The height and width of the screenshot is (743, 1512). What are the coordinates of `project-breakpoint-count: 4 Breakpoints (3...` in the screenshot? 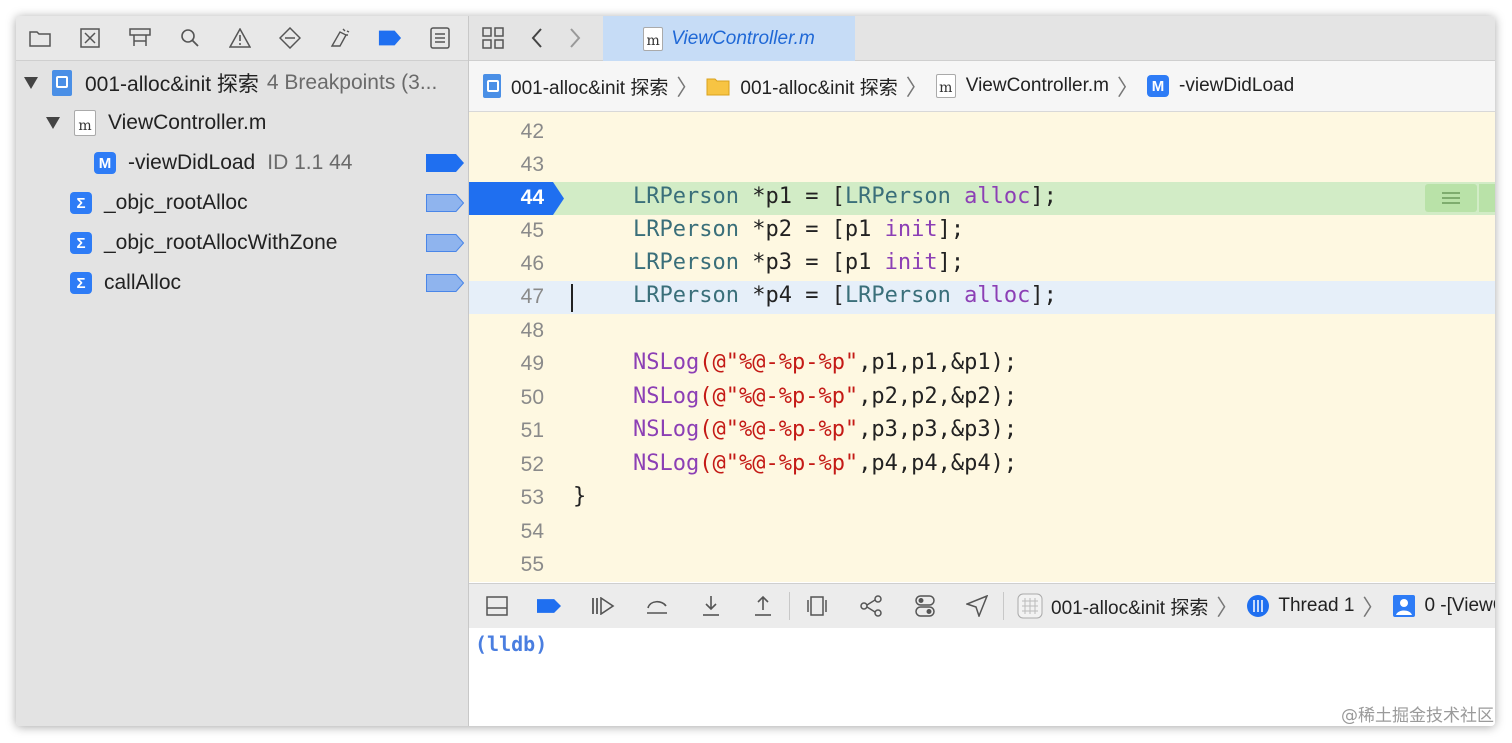 It's located at (352, 82).